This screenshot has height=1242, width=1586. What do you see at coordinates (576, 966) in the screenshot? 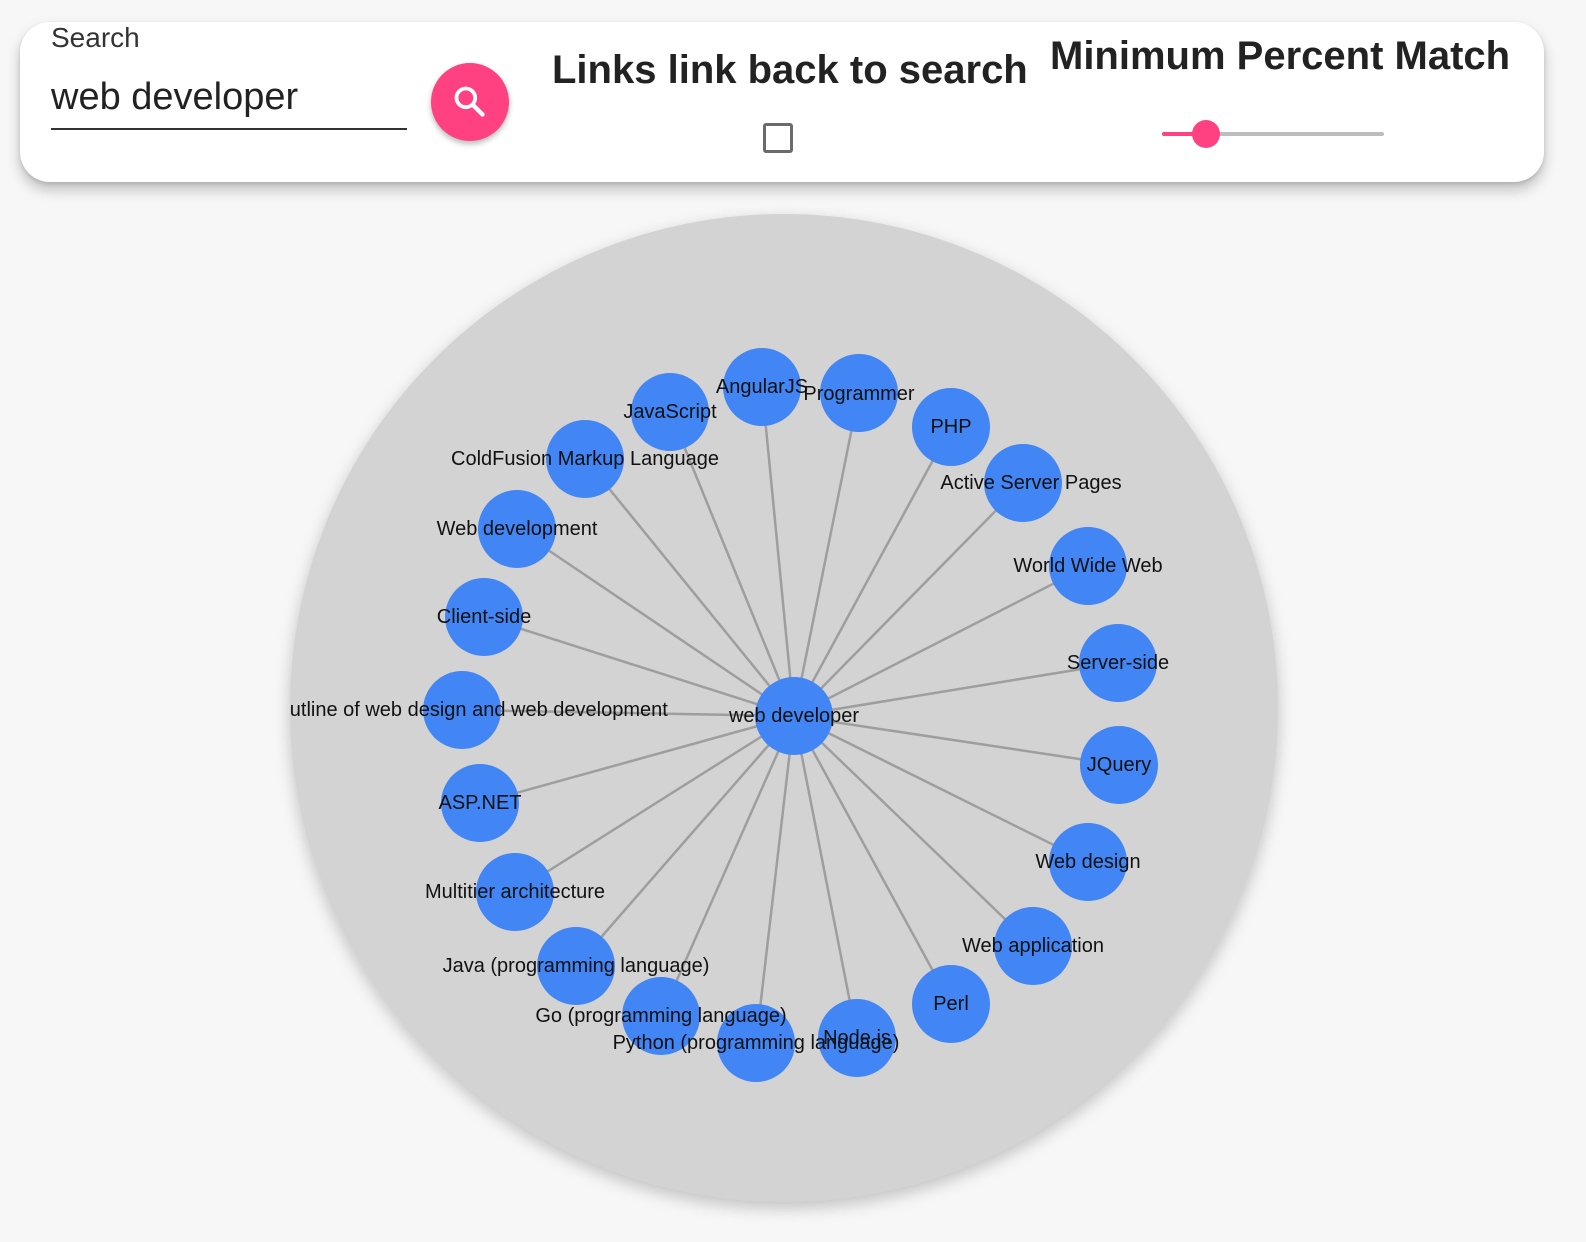
I see `graph-node-label-java-programming-language: Java (programming language)` at bounding box center [576, 966].